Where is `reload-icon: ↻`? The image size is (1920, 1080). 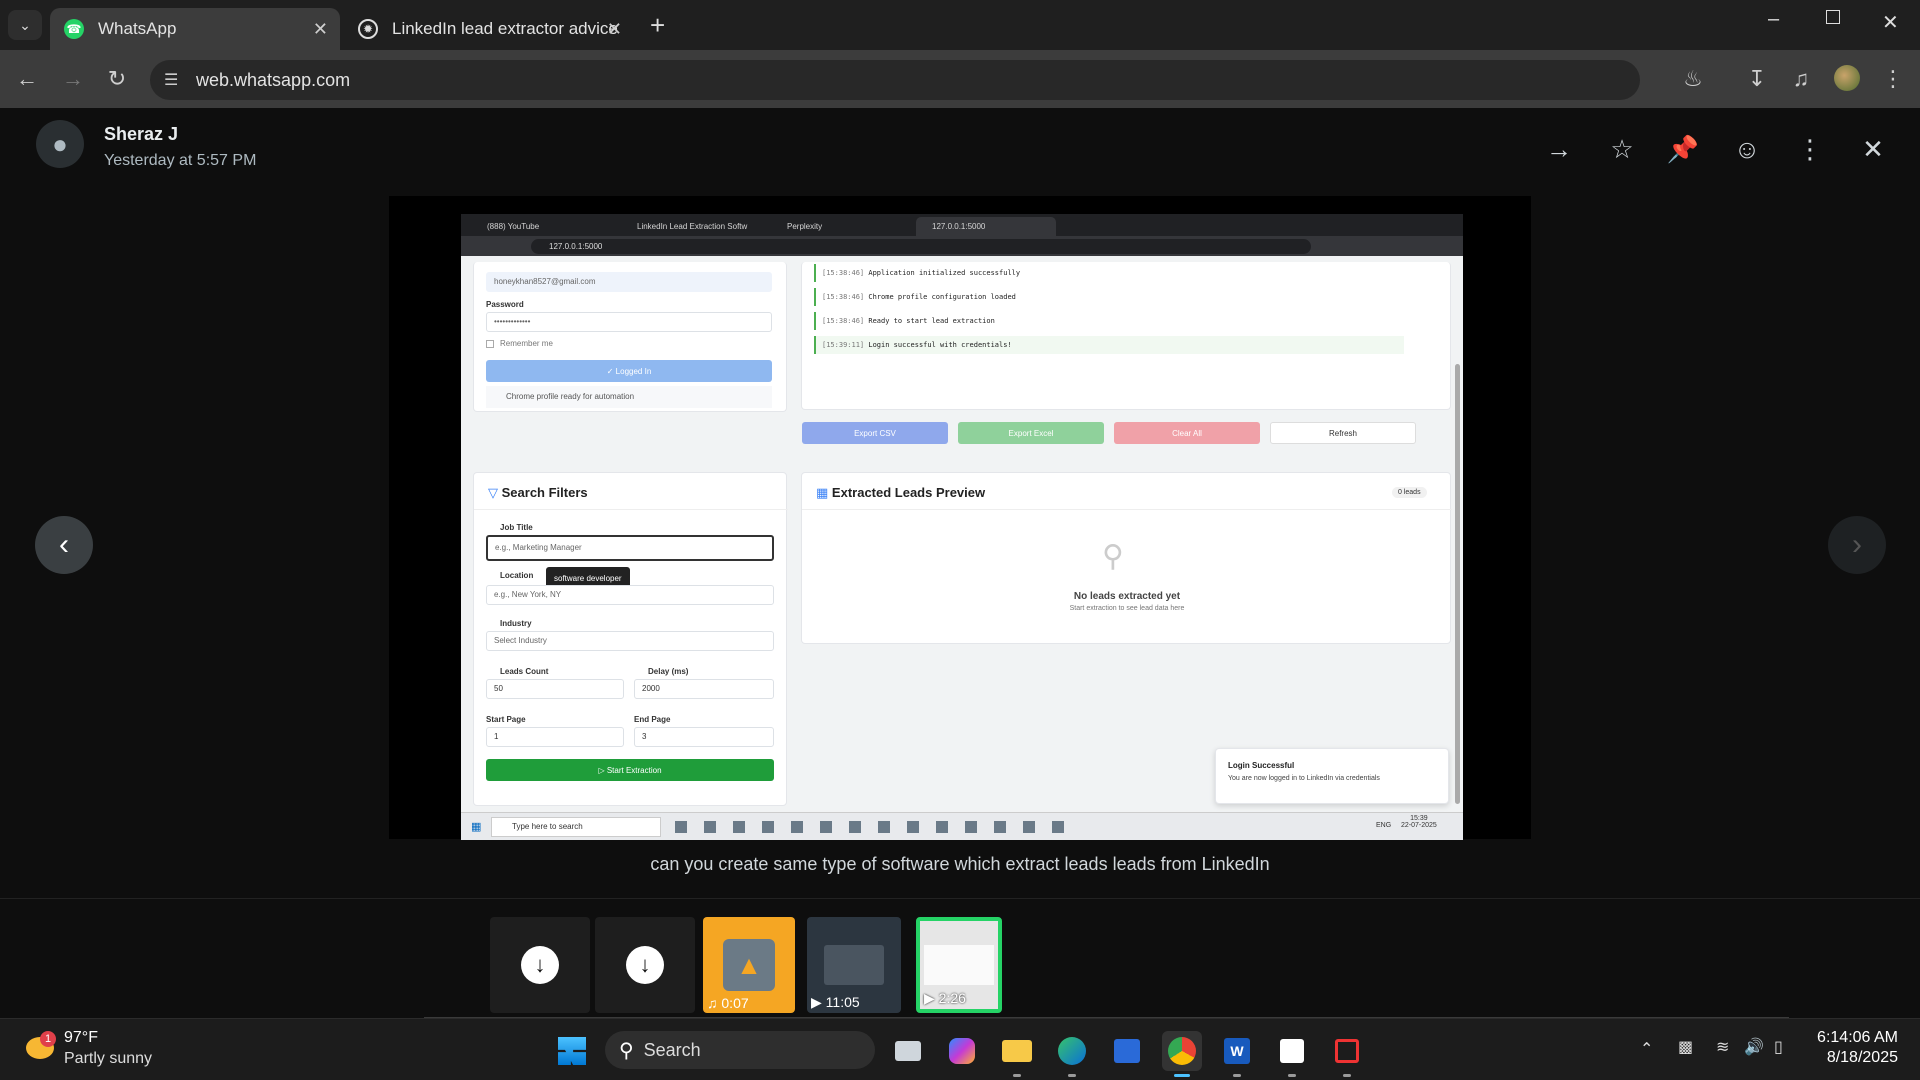
reload-icon: ↻ is located at coordinates (117, 79).